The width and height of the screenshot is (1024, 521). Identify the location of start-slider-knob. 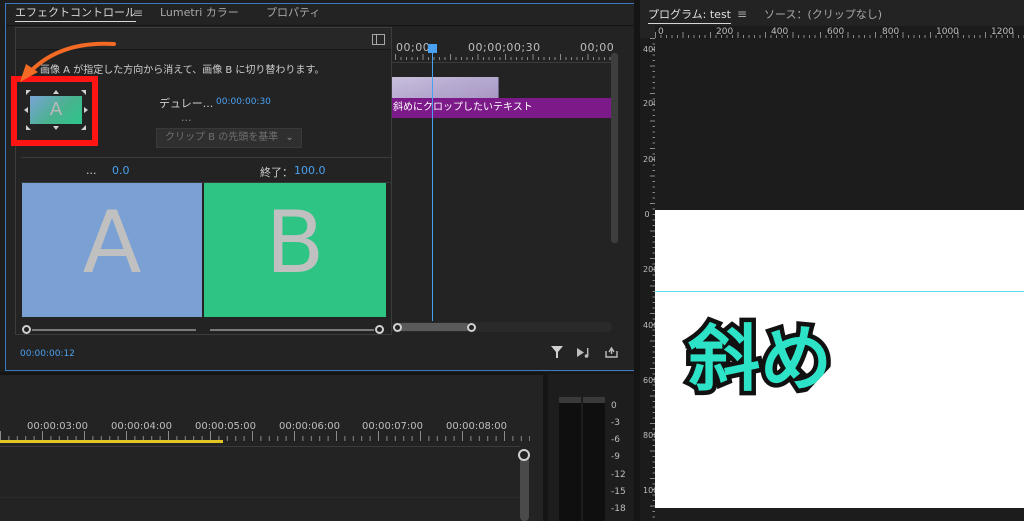
(26, 329).